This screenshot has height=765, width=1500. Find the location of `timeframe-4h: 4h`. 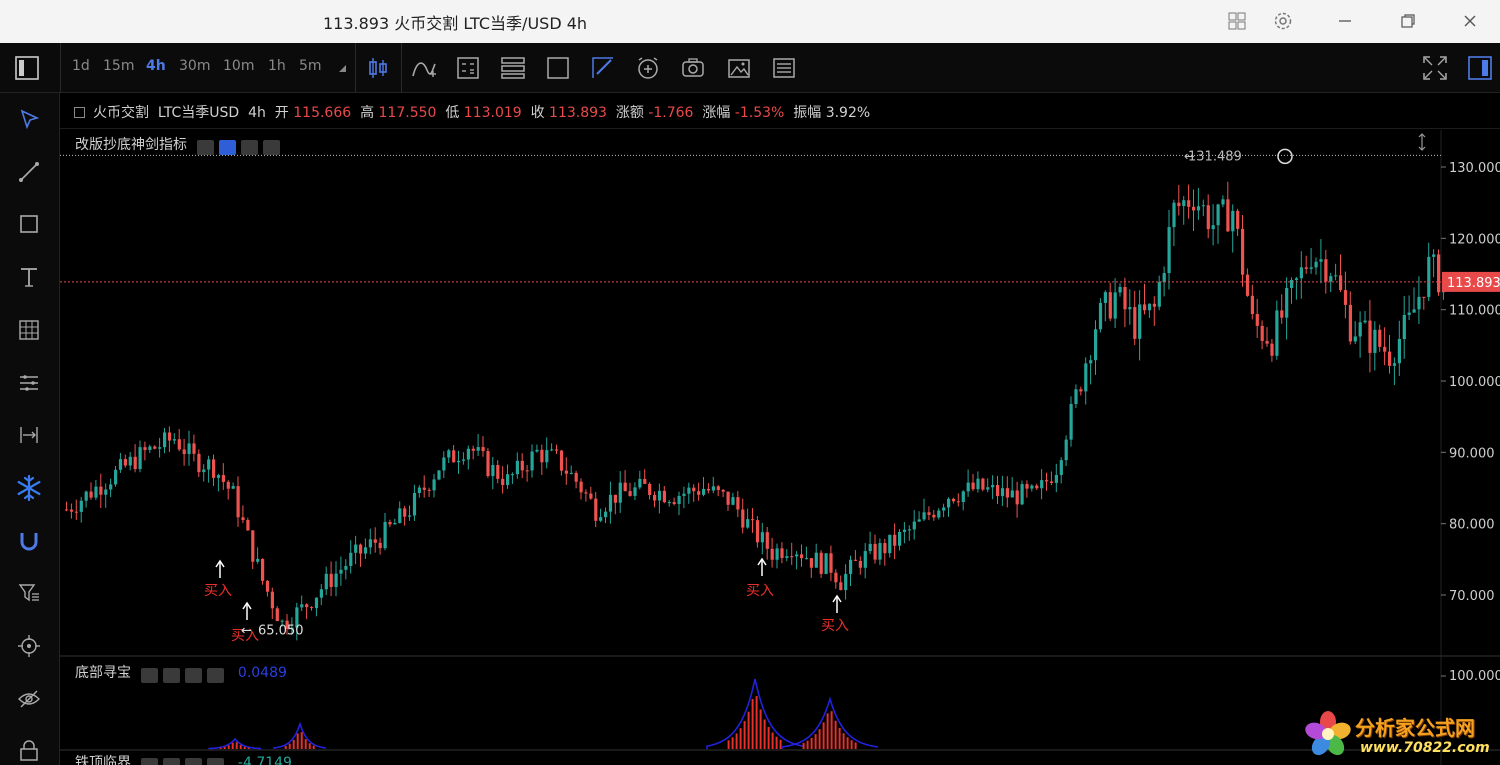

timeframe-4h: 4h is located at coordinates (156, 66).